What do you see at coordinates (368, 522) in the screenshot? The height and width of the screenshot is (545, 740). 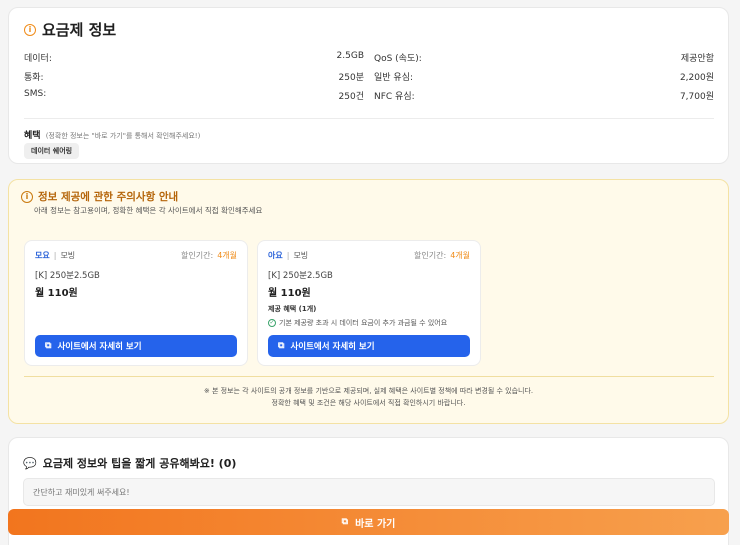 I see `go-button: ⧉ 바로 가기` at bounding box center [368, 522].